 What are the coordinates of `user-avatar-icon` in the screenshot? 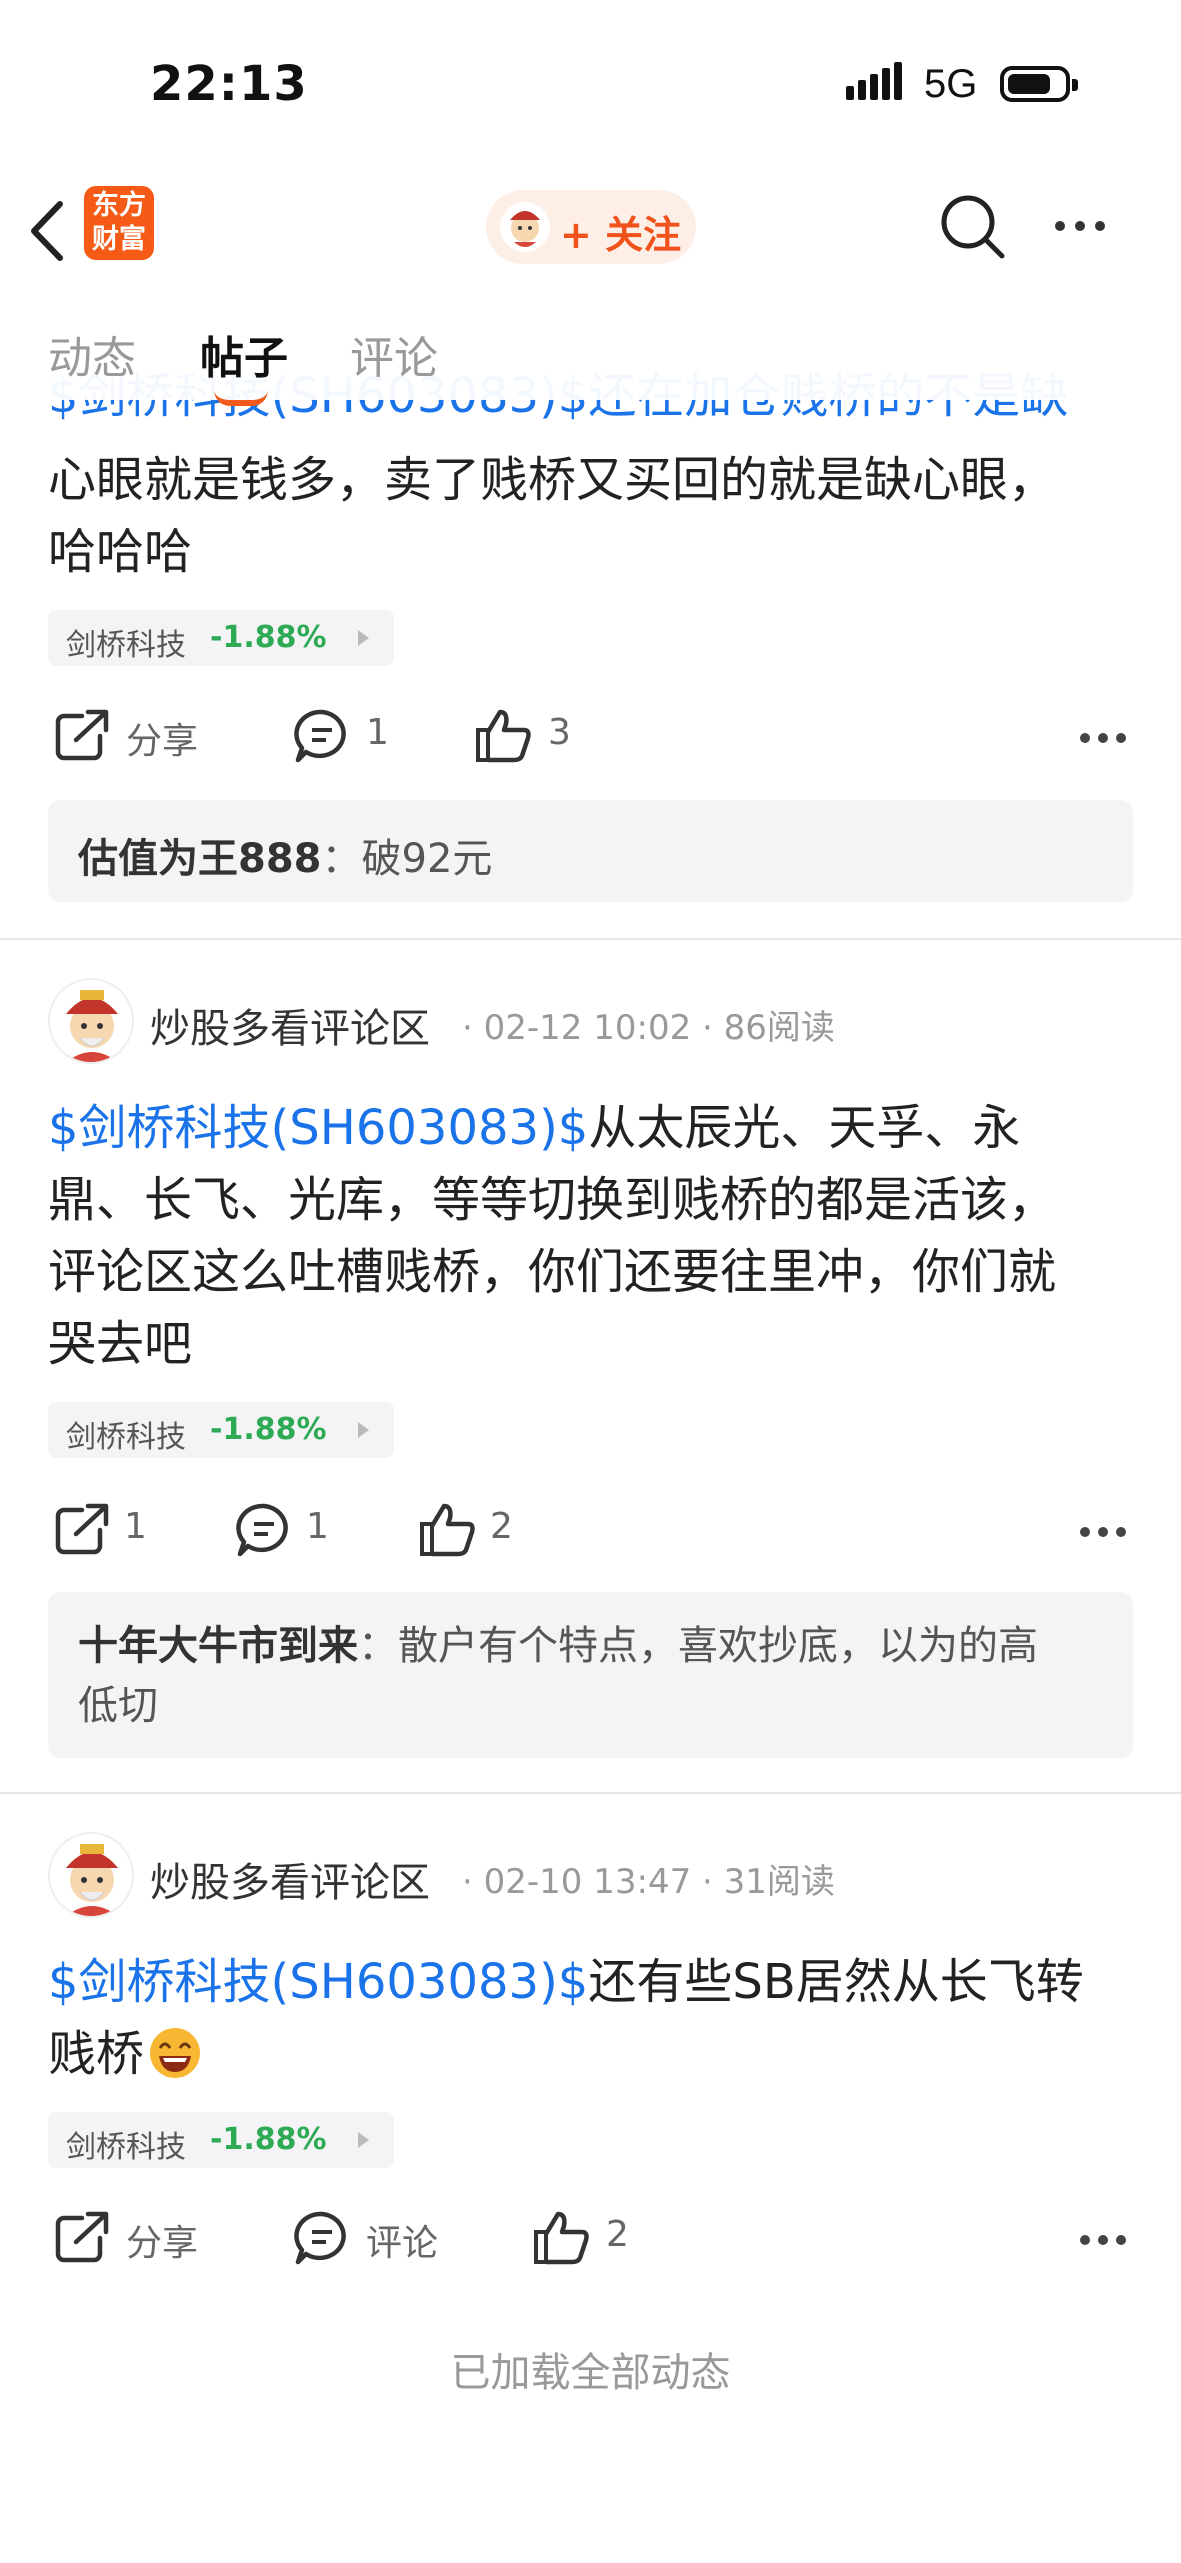 It's located at (525, 227).